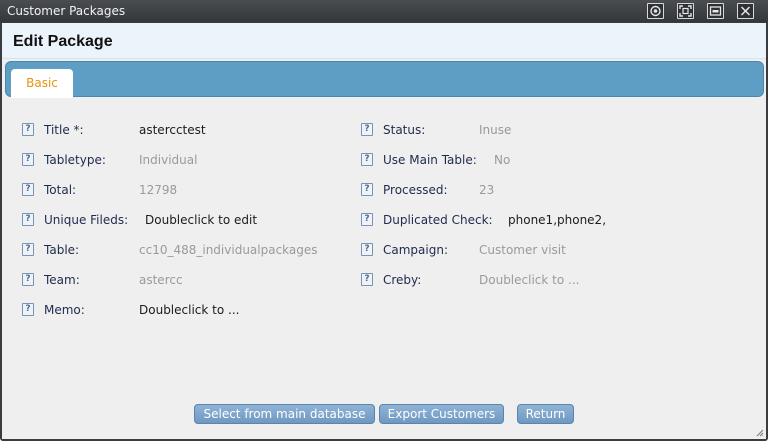 This screenshot has width=768, height=441. I want to click on field-title: ? Title *: astercctest, so click(182, 131).